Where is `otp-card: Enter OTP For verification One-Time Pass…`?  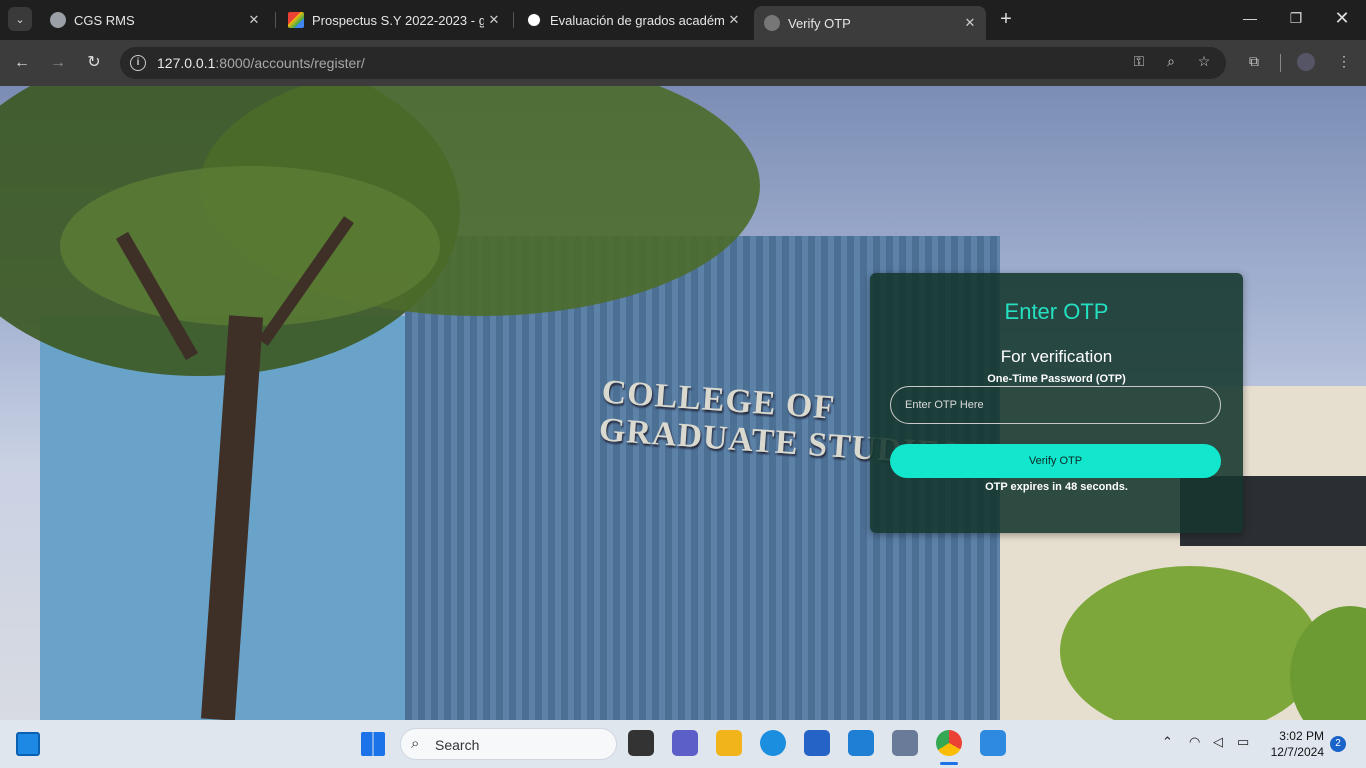 otp-card: Enter OTP For verification One-Time Pass… is located at coordinates (1056, 403).